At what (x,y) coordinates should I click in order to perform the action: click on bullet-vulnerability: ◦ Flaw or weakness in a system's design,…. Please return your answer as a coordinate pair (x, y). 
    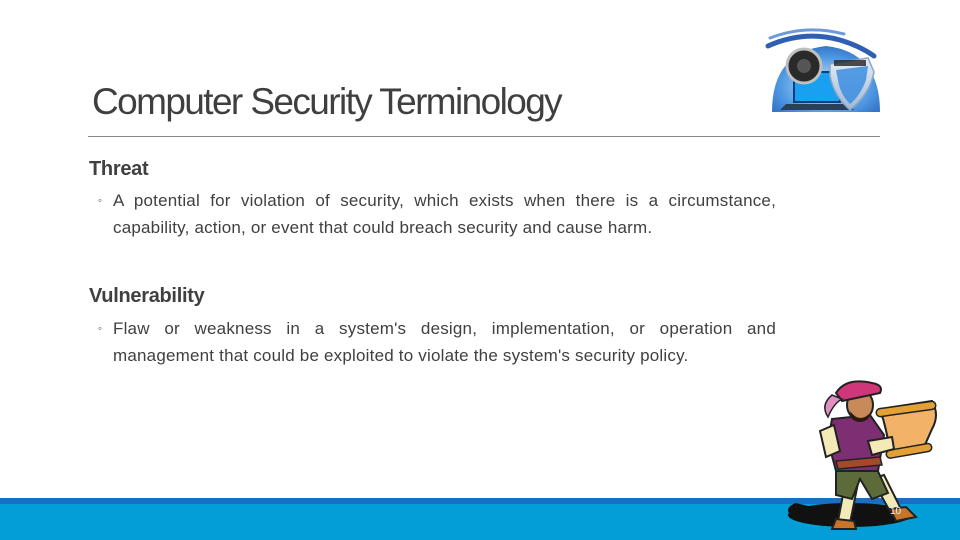
    Looking at the image, I should click on (437, 342).